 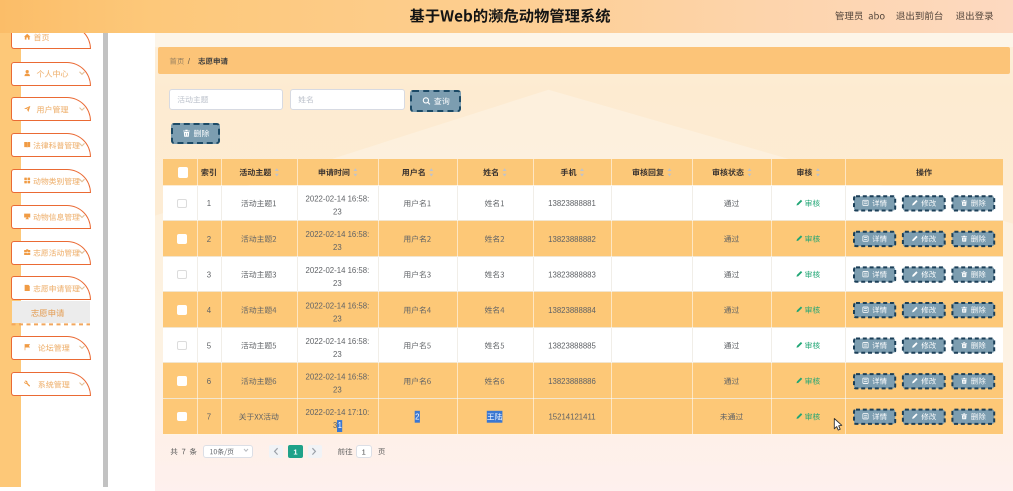 What do you see at coordinates (572, 203) in the screenshot?
I see `svg-text: 13823888881` at bounding box center [572, 203].